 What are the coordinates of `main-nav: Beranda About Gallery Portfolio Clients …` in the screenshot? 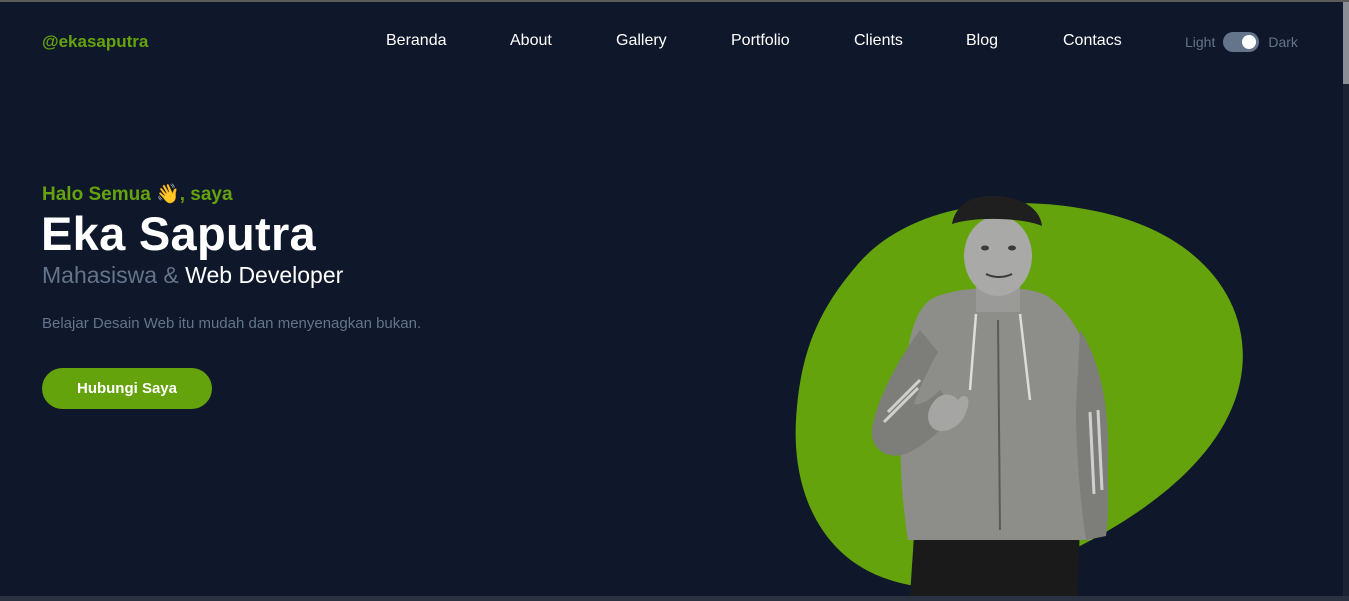 It's located at (671, 41).